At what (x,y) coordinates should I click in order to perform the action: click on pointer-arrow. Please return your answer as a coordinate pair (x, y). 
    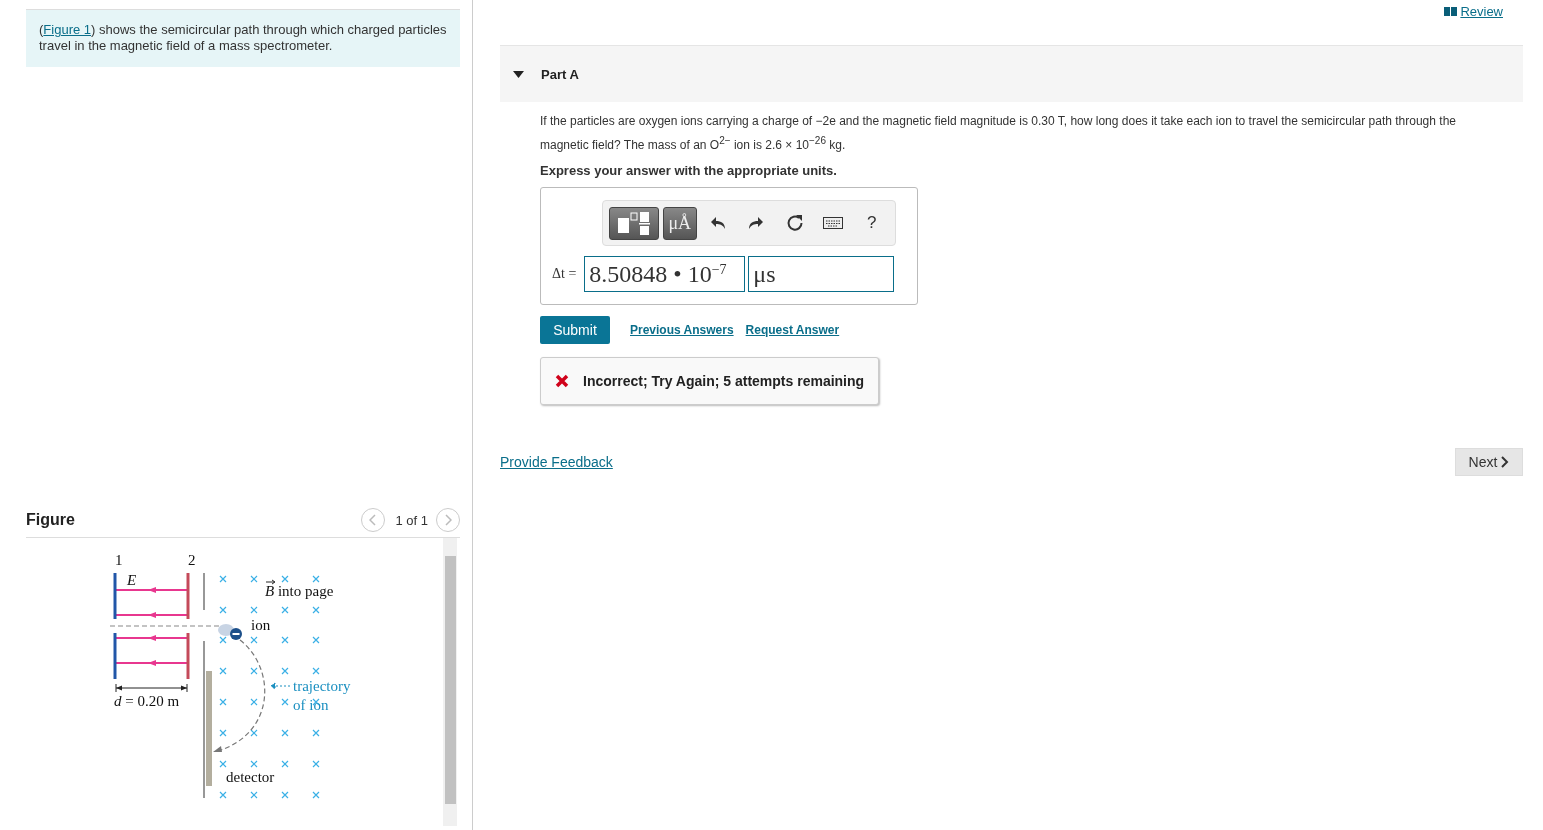
    Looking at the image, I should click on (280, 686).